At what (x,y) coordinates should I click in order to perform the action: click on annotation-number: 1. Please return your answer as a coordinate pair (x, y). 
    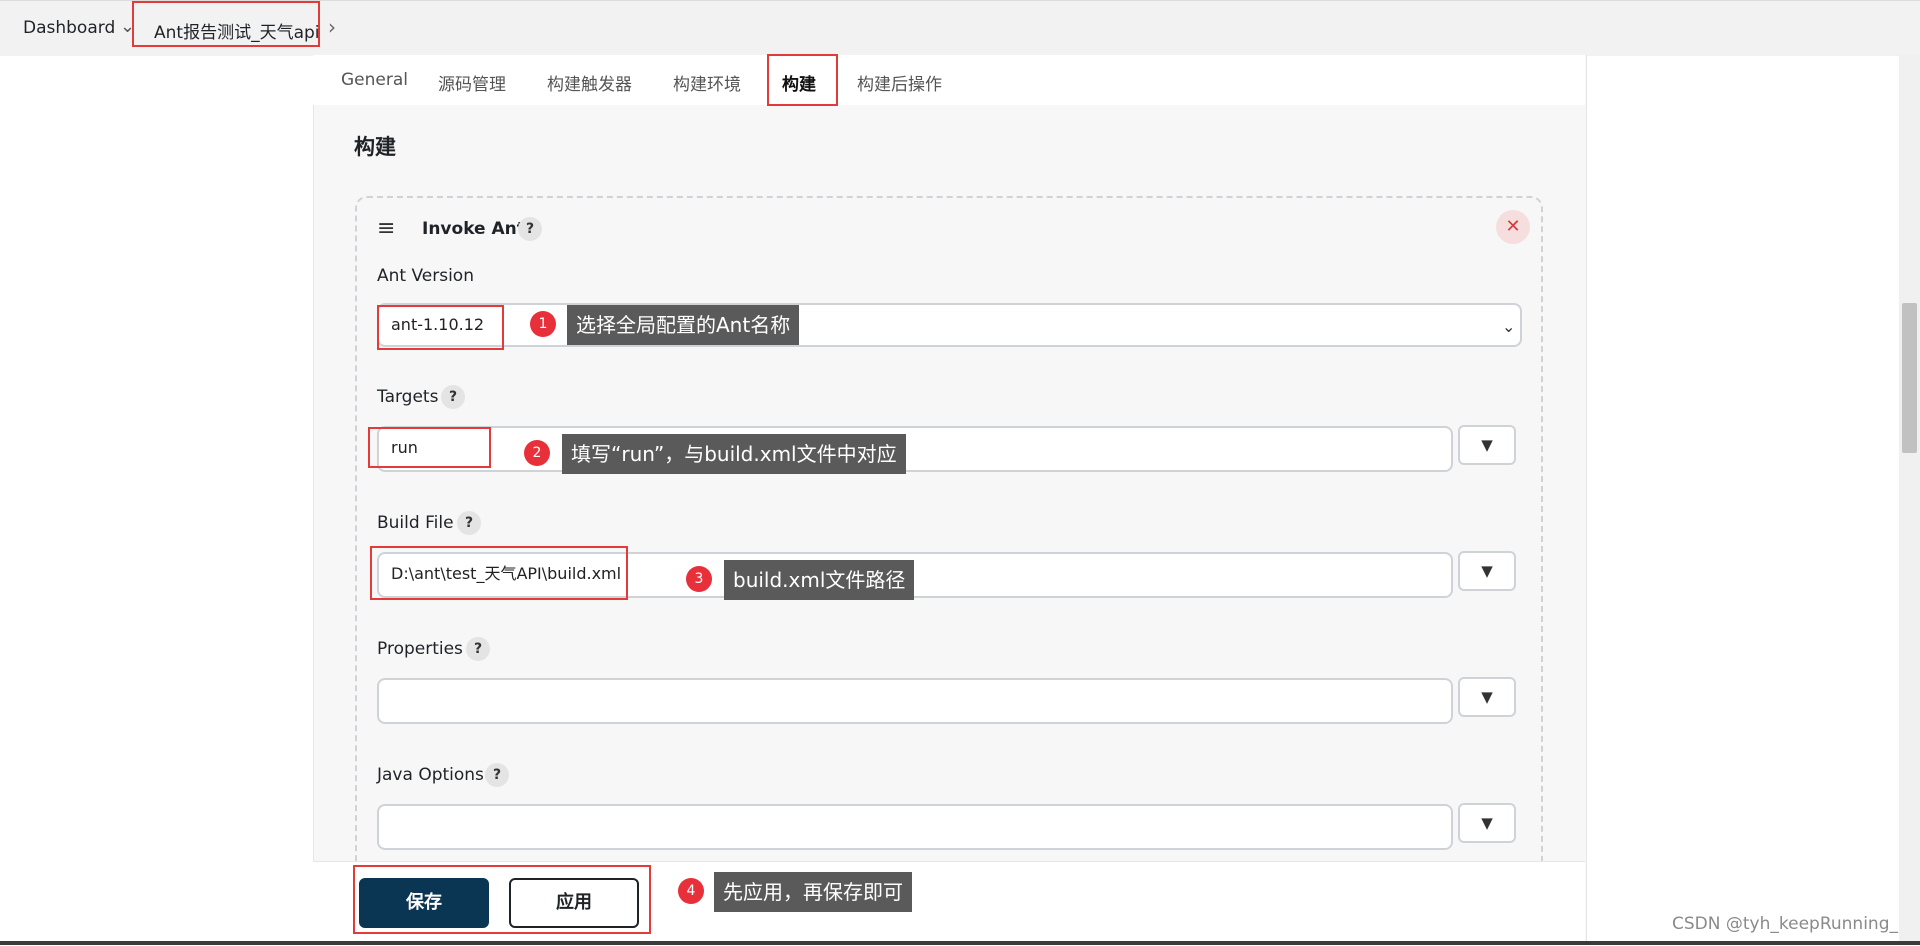
    Looking at the image, I should click on (543, 324).